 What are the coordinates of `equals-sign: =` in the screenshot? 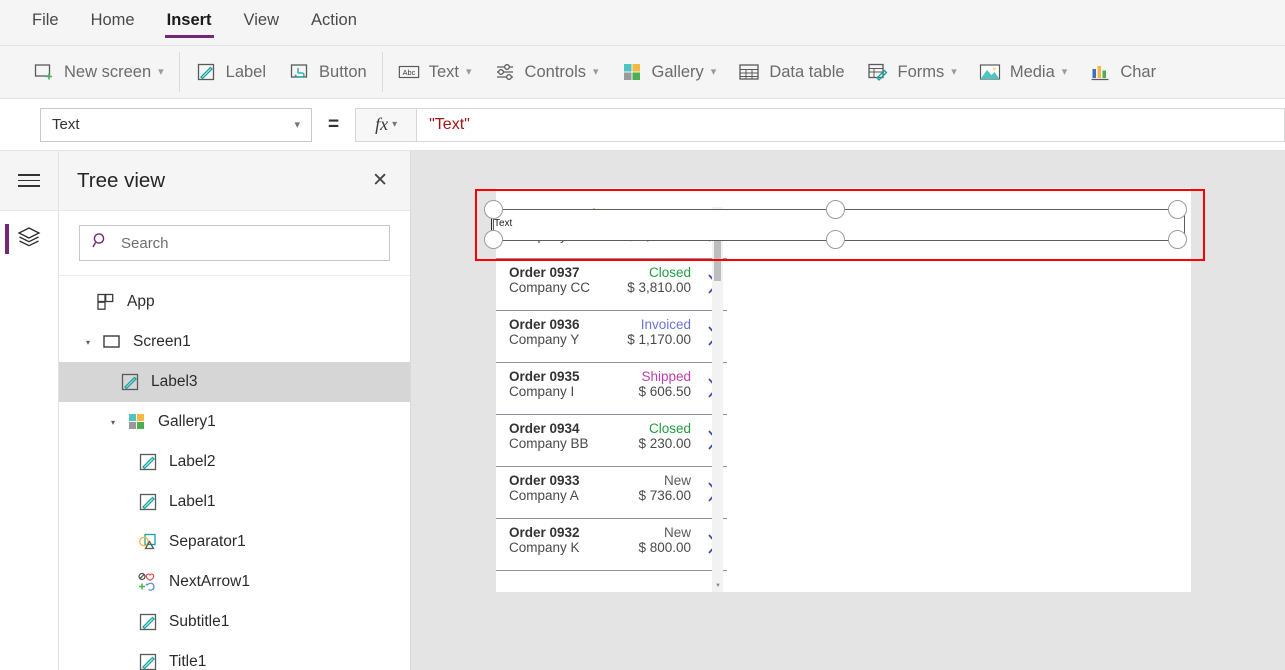 It's located at (334, 124).